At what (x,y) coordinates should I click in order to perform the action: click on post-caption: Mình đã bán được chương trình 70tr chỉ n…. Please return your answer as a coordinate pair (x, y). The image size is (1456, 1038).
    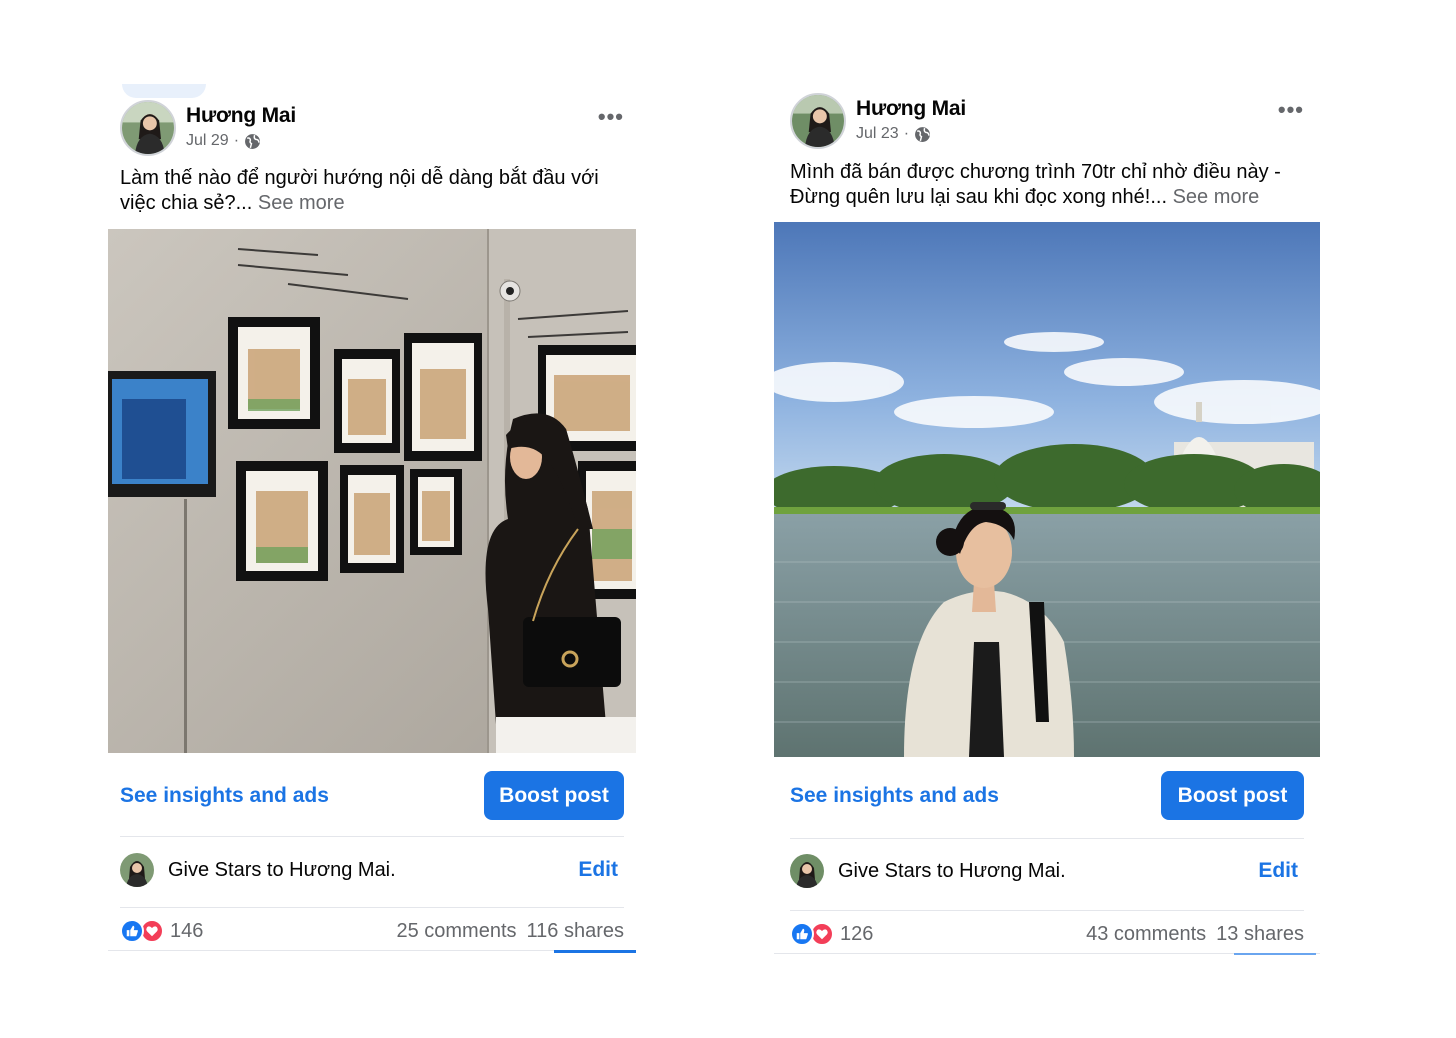
    Looking at the image, I should click on (1047, 185).